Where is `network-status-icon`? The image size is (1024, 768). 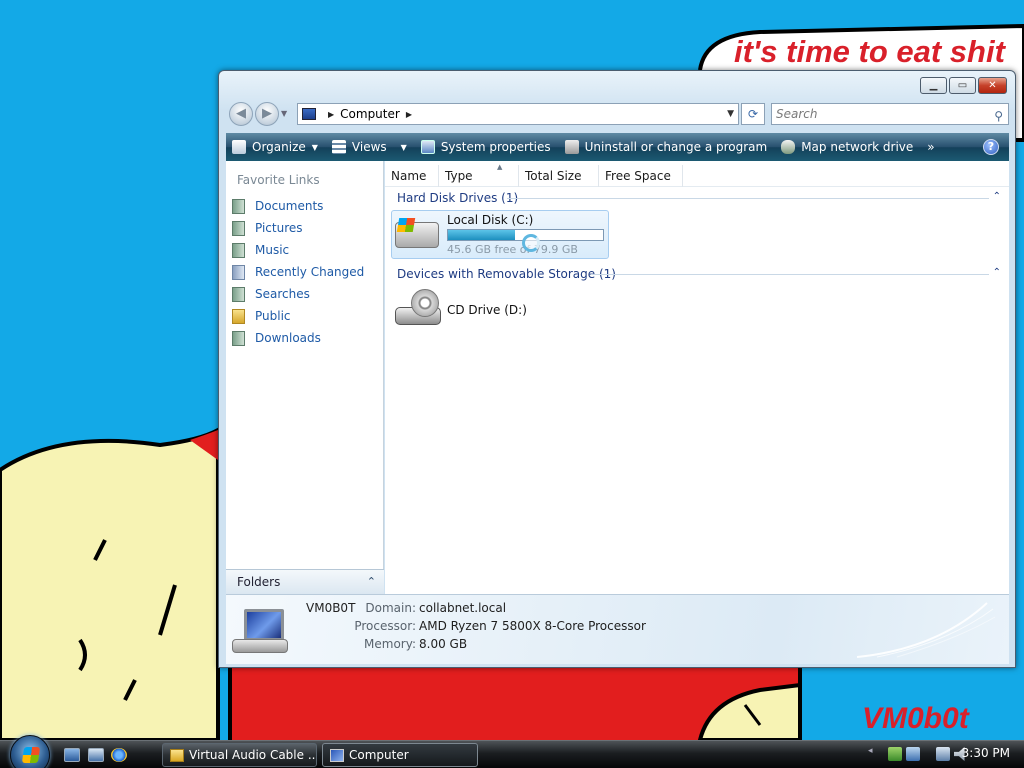 network-status-icon is located at coordinates (913, 754).